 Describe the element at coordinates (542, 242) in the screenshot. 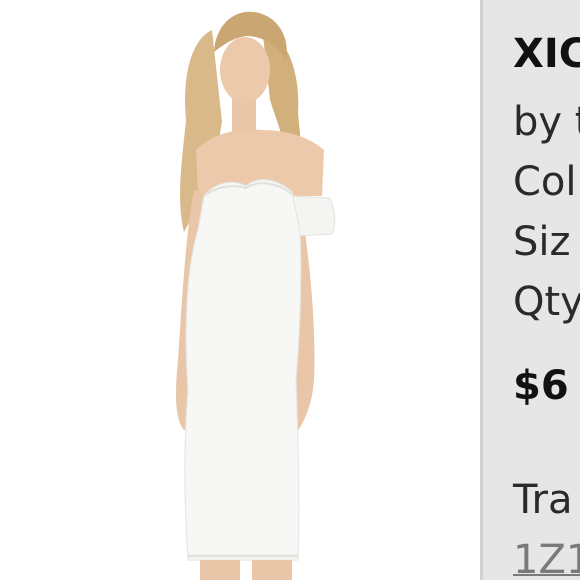

I see `size-label: Siz` at that location.